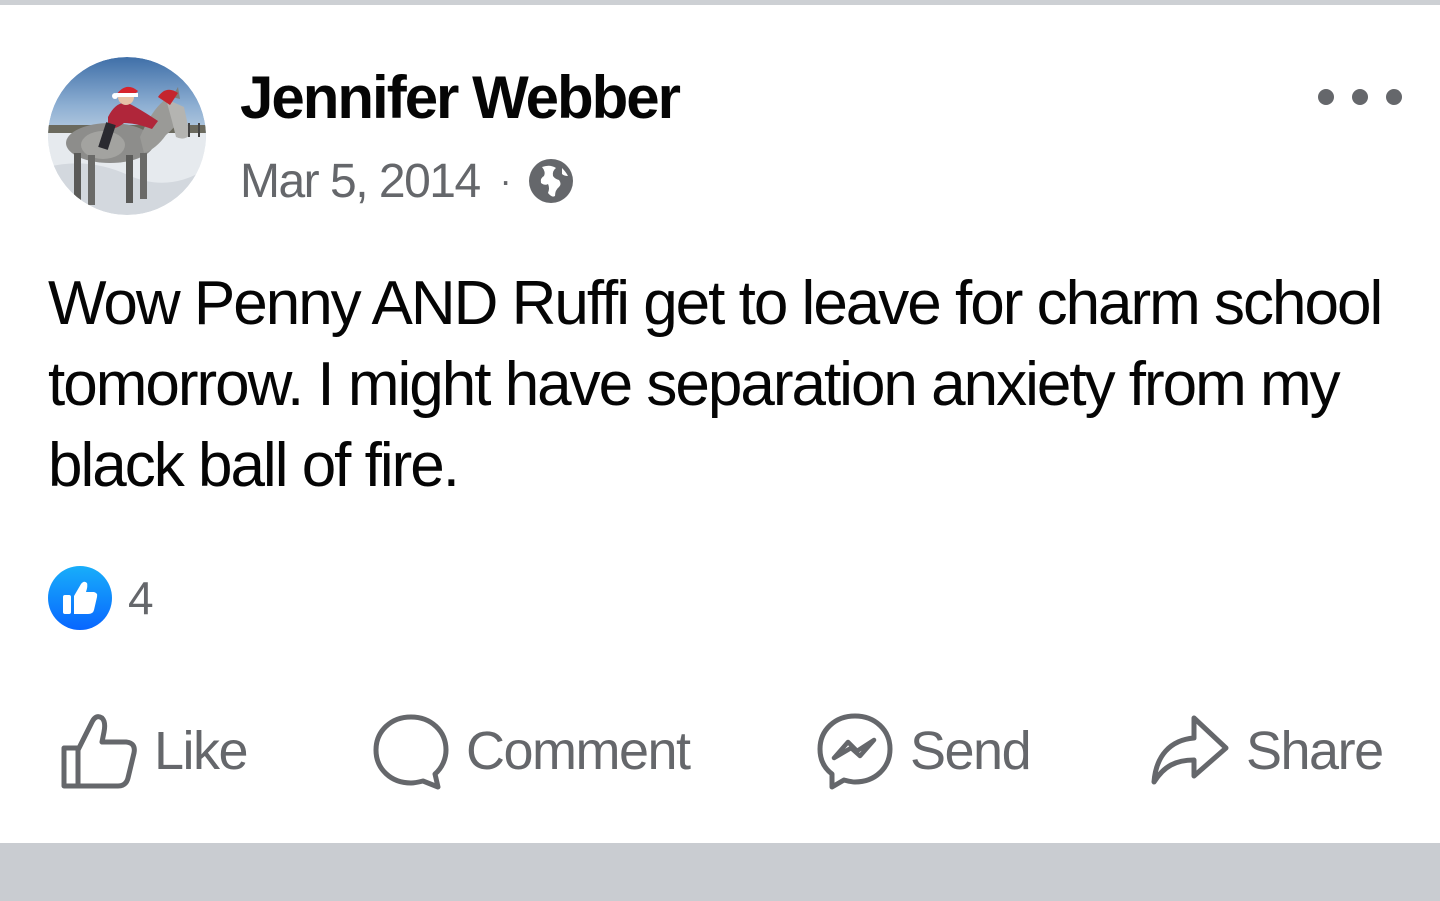 This screenshot has width=1440, height=901. I want to click on globe-icon, so click(551, 181).